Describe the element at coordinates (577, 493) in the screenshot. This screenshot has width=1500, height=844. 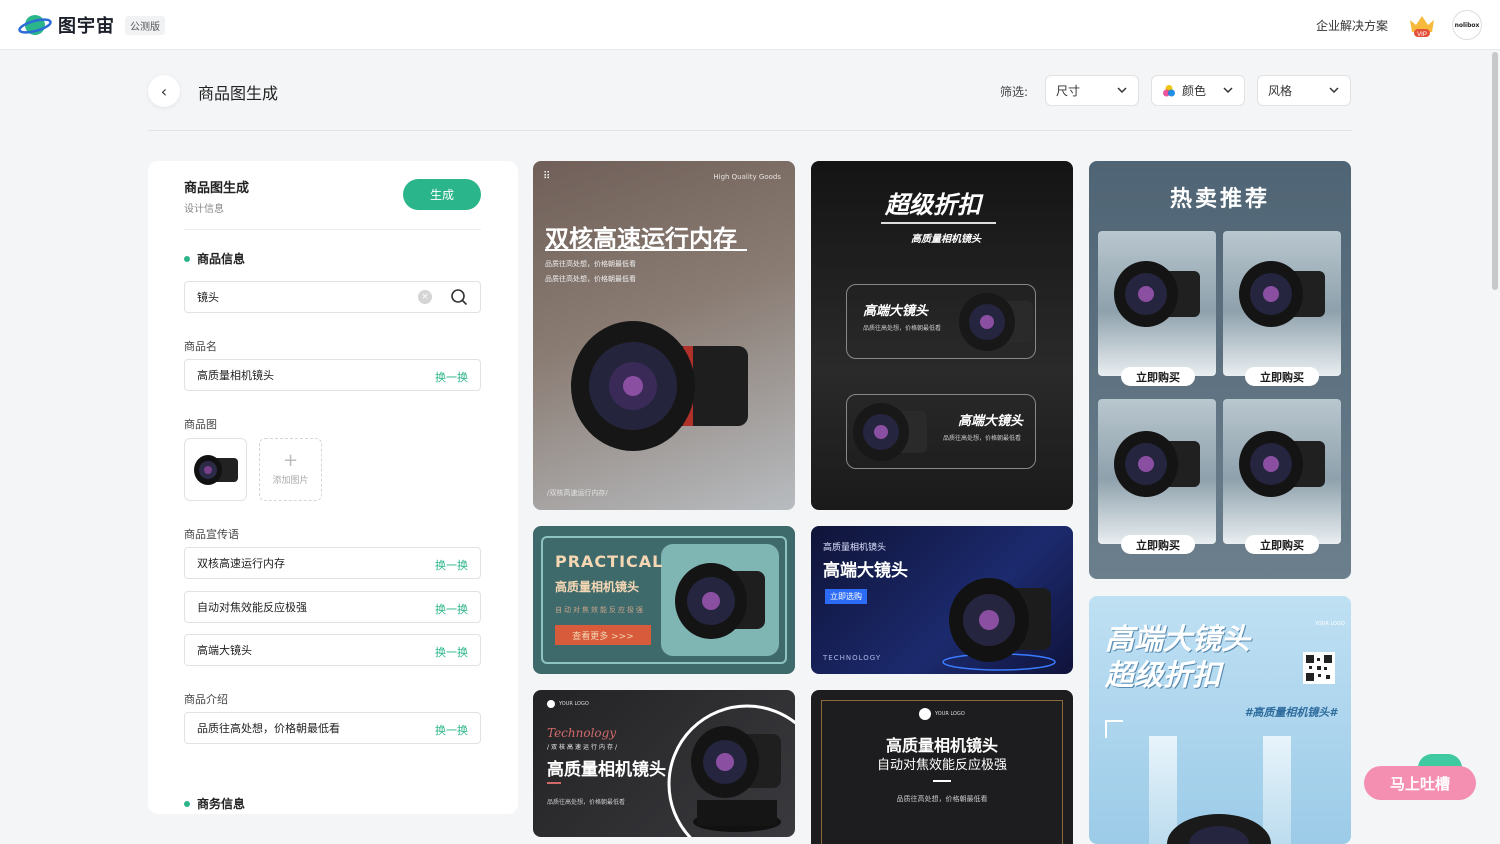
I see `card-footer: /双核高速运行内存/` at that location.